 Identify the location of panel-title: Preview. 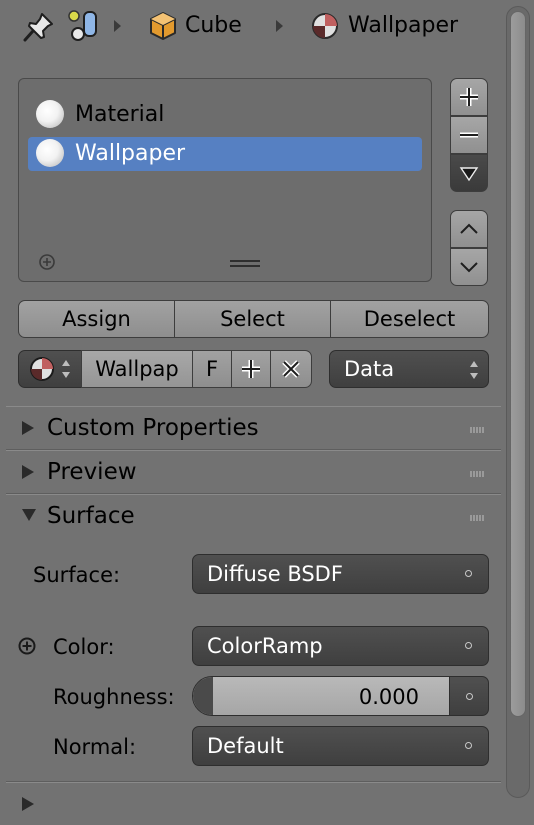
(92, 472).